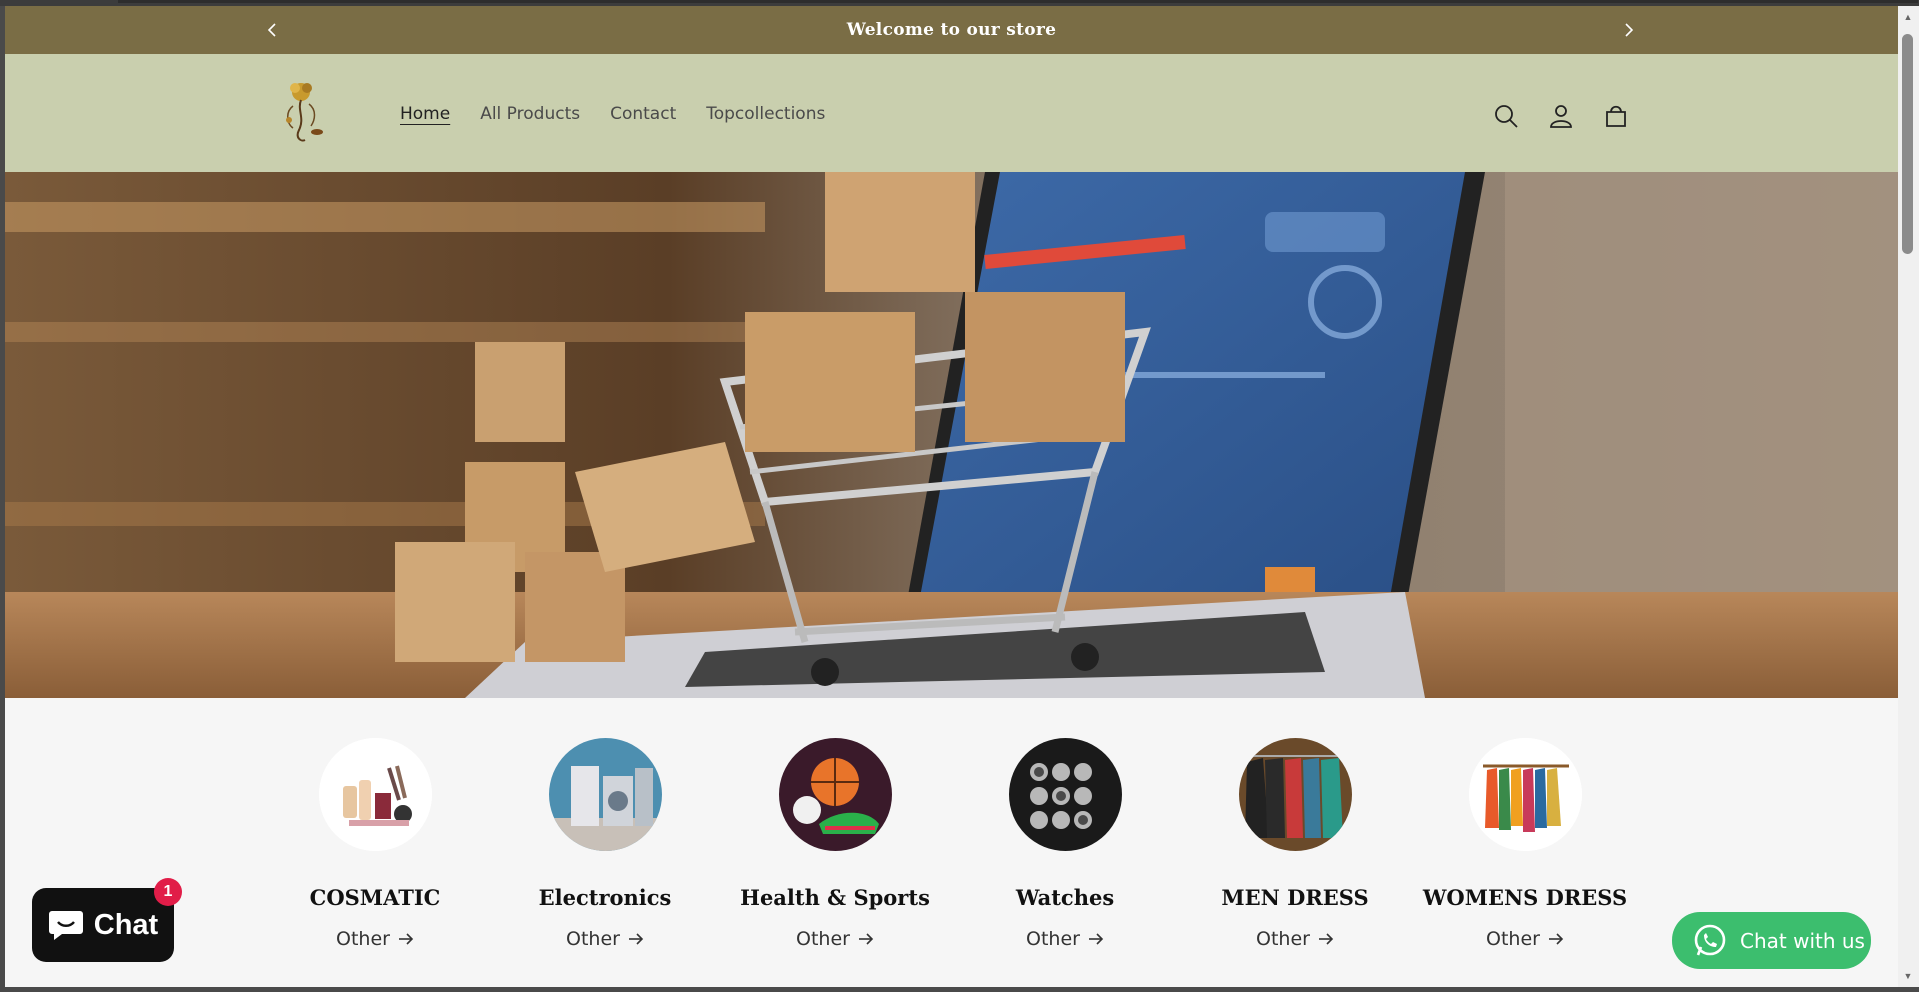 The width and height of the screenshot is (1919, 992). Describe the element at coordinates (1065, 794) in the screenshot. I see `collection-image-watches` at that location.